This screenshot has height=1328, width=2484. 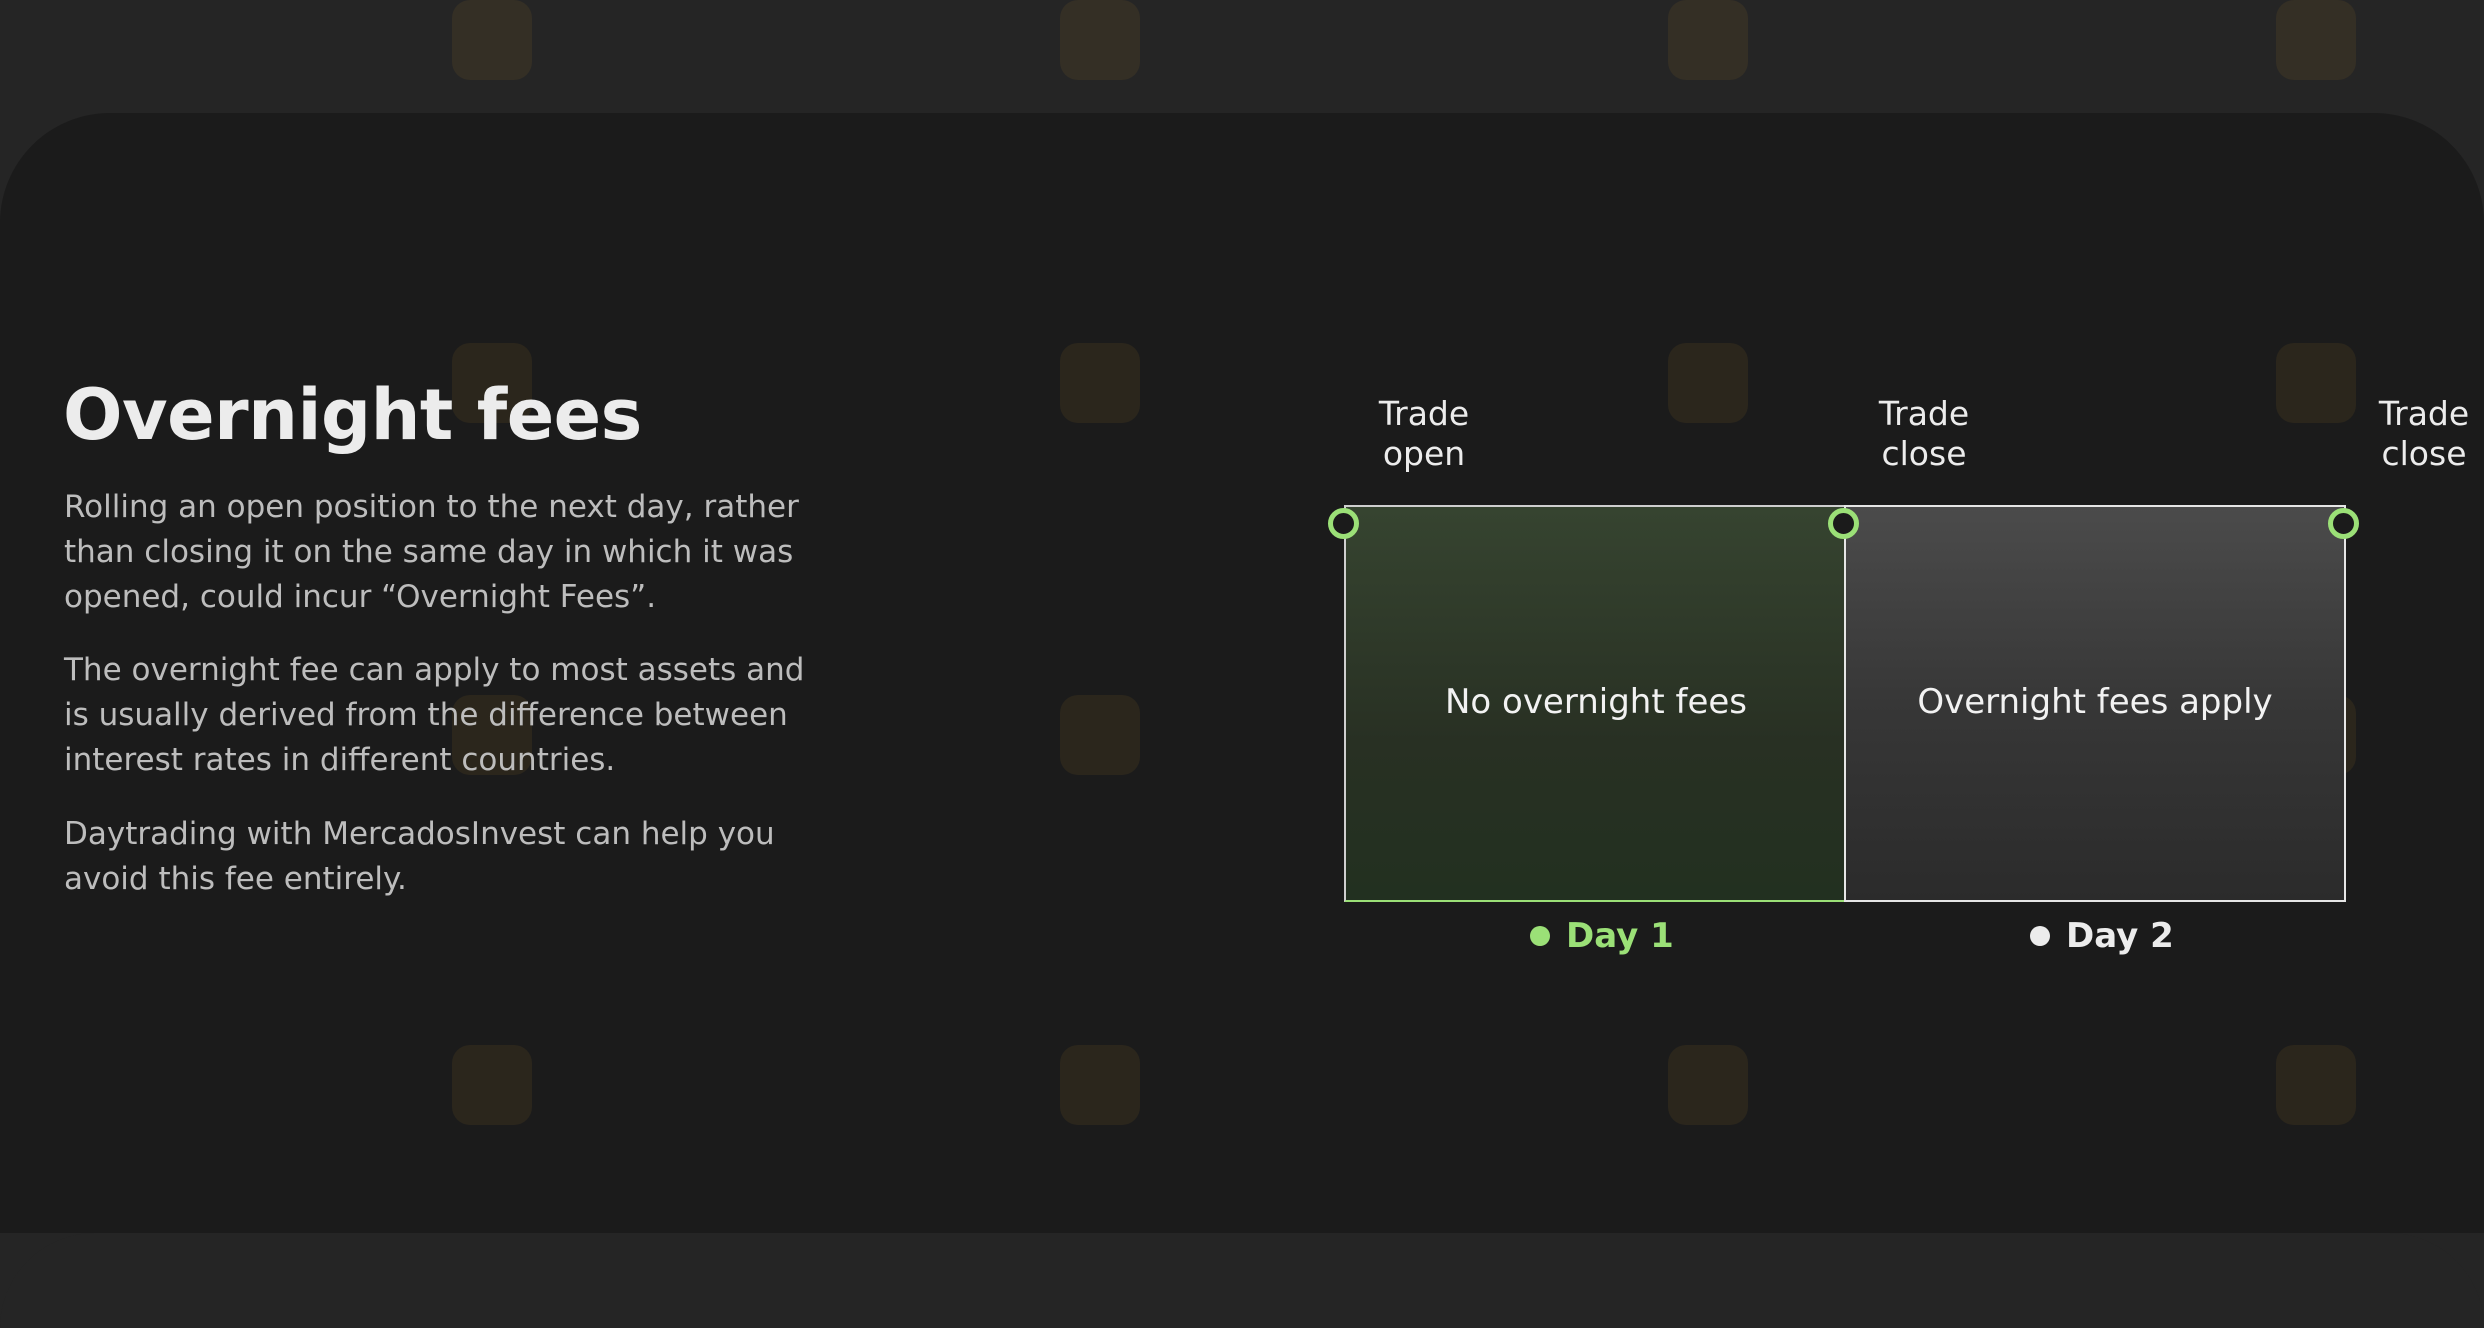 I want to click on next-section, so click(x=1242, y=1280).